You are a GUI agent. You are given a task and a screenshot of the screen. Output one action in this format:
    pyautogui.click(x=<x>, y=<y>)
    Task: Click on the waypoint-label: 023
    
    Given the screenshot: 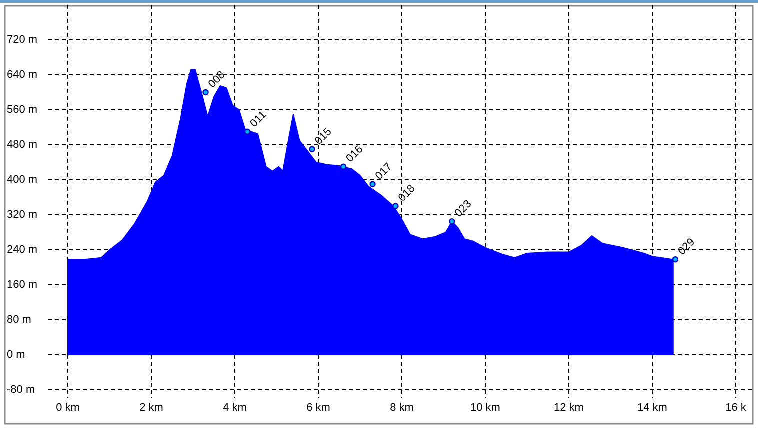 What is the action you would take?
    pyautogui.click(x=463, y=209)
    